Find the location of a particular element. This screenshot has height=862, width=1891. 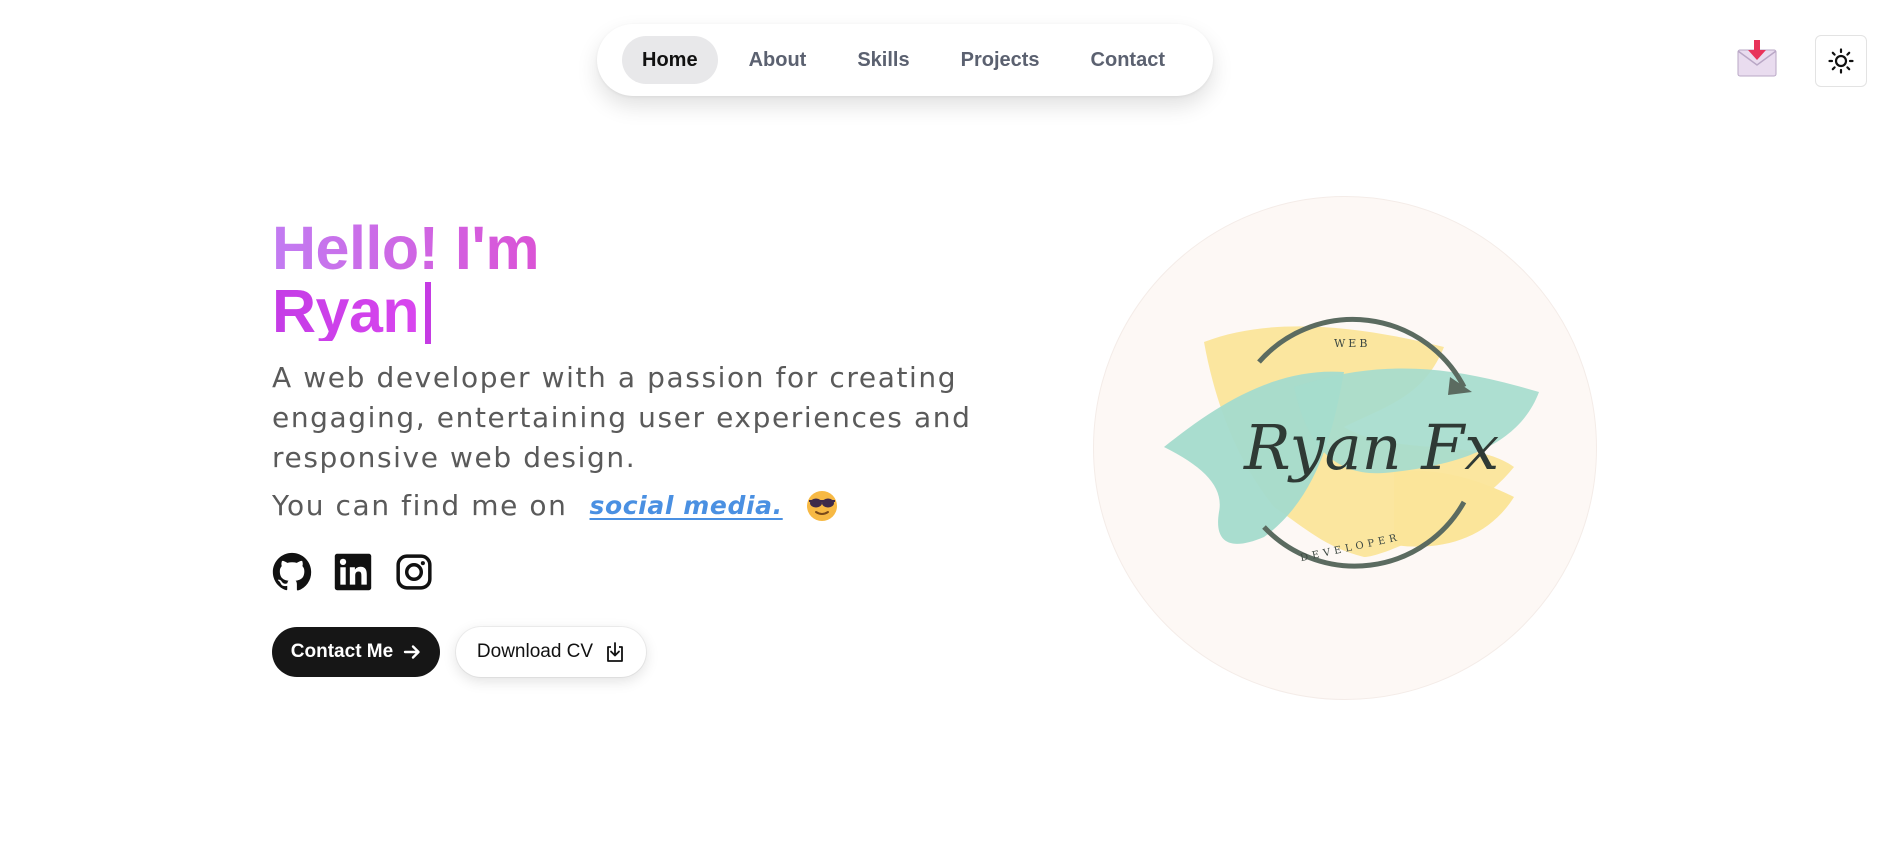

social-line: You can find me on social media. is located at coordinates (622, 506).